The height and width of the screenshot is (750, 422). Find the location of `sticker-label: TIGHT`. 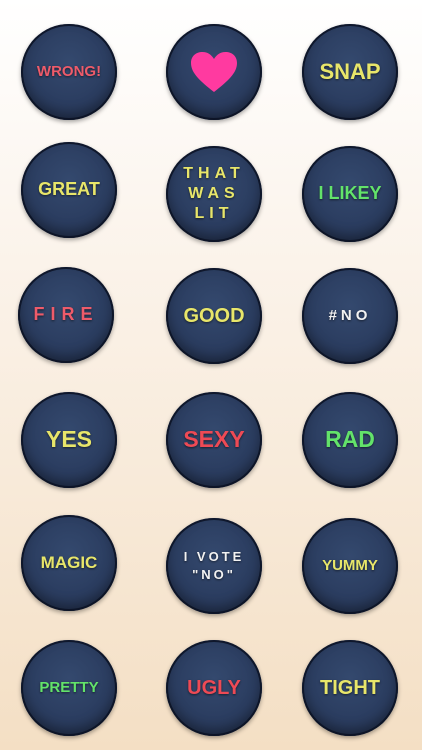

sticker-label: TIGHT is located at coordinates (350, 688).